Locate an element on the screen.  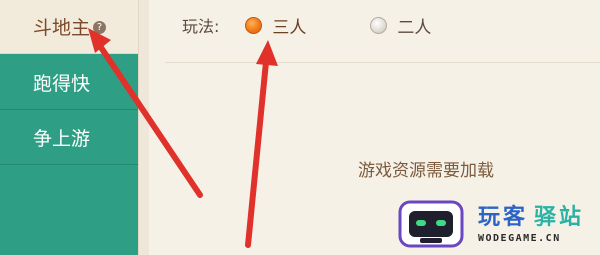
arrow-to-three-player is located at coordinates (261, 144).